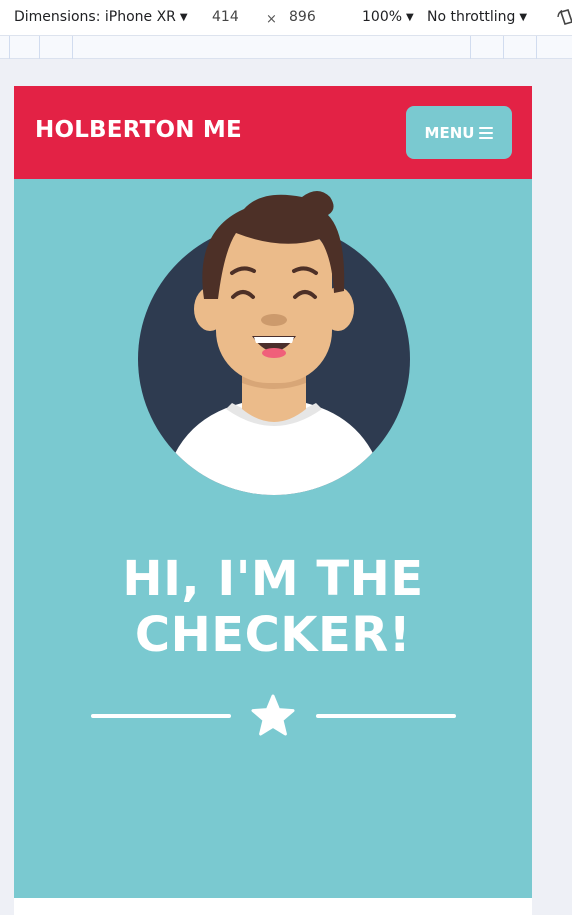  Describe the element at coordinates (449, 132) in the screenshot. I see `menu-button-label: MENU` at that location.